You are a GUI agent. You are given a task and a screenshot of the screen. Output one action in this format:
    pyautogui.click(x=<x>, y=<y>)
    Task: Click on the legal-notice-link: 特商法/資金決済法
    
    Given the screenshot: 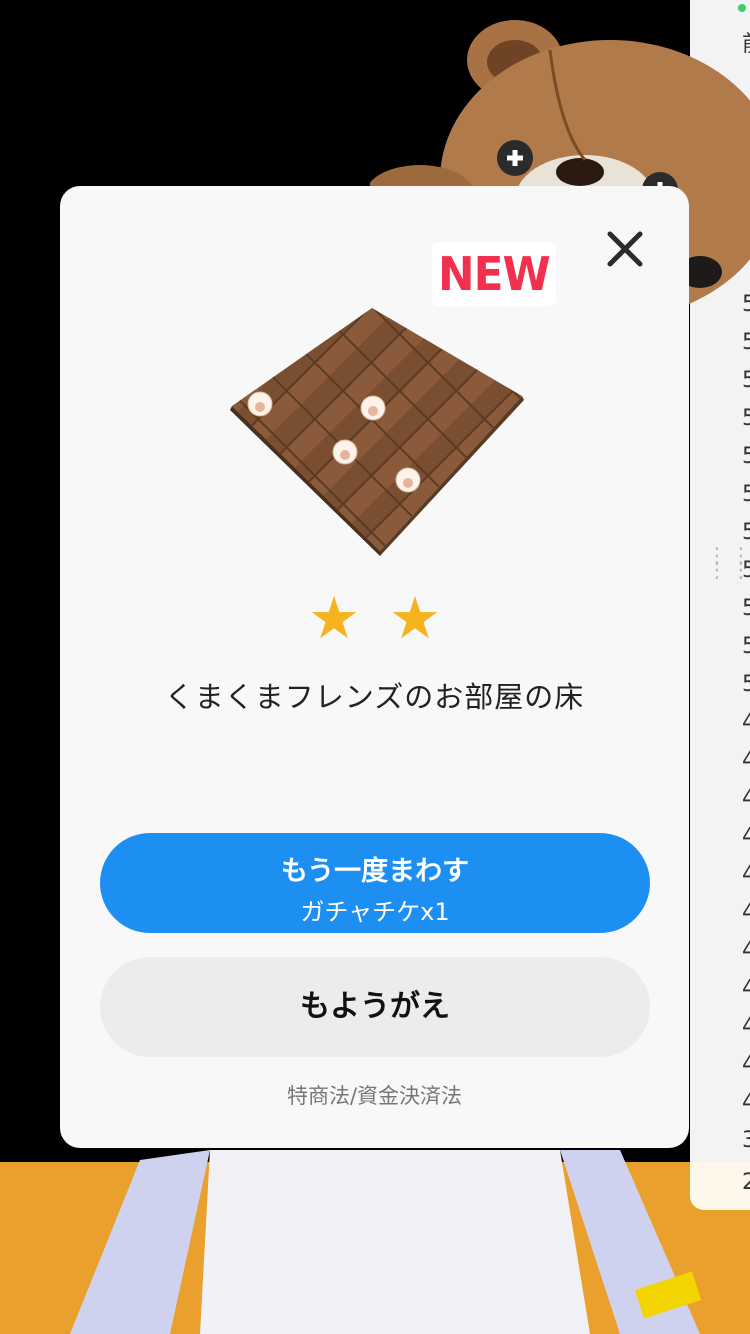 What is the action you would take?
    pyautogui.click(x=374, y=1095)
    